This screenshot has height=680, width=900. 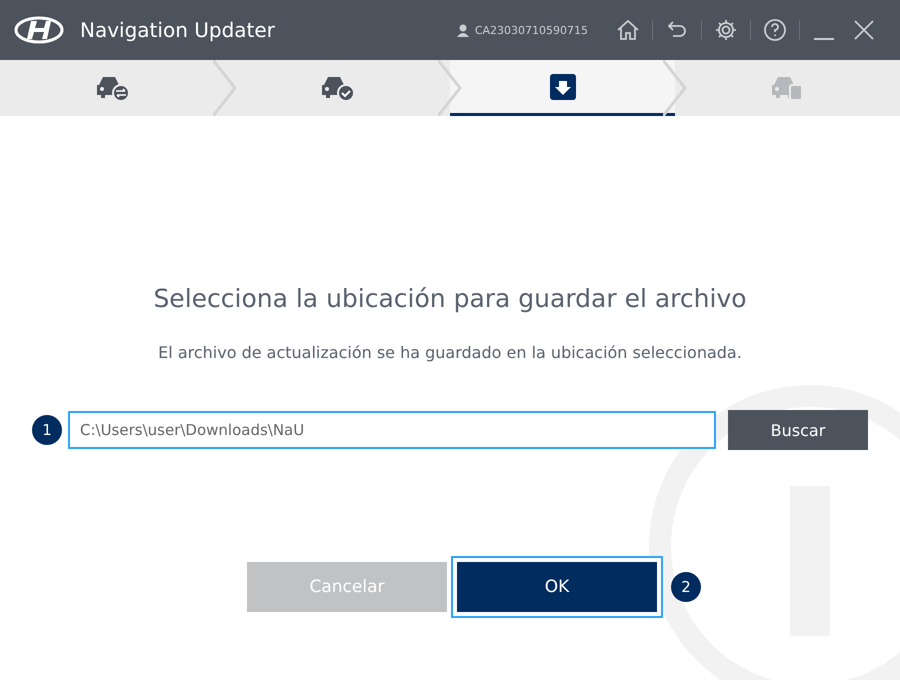 What do you see at coordinates (462, 30) in the screenshot?
I see `user-icon` at bounding box center [462, 30].